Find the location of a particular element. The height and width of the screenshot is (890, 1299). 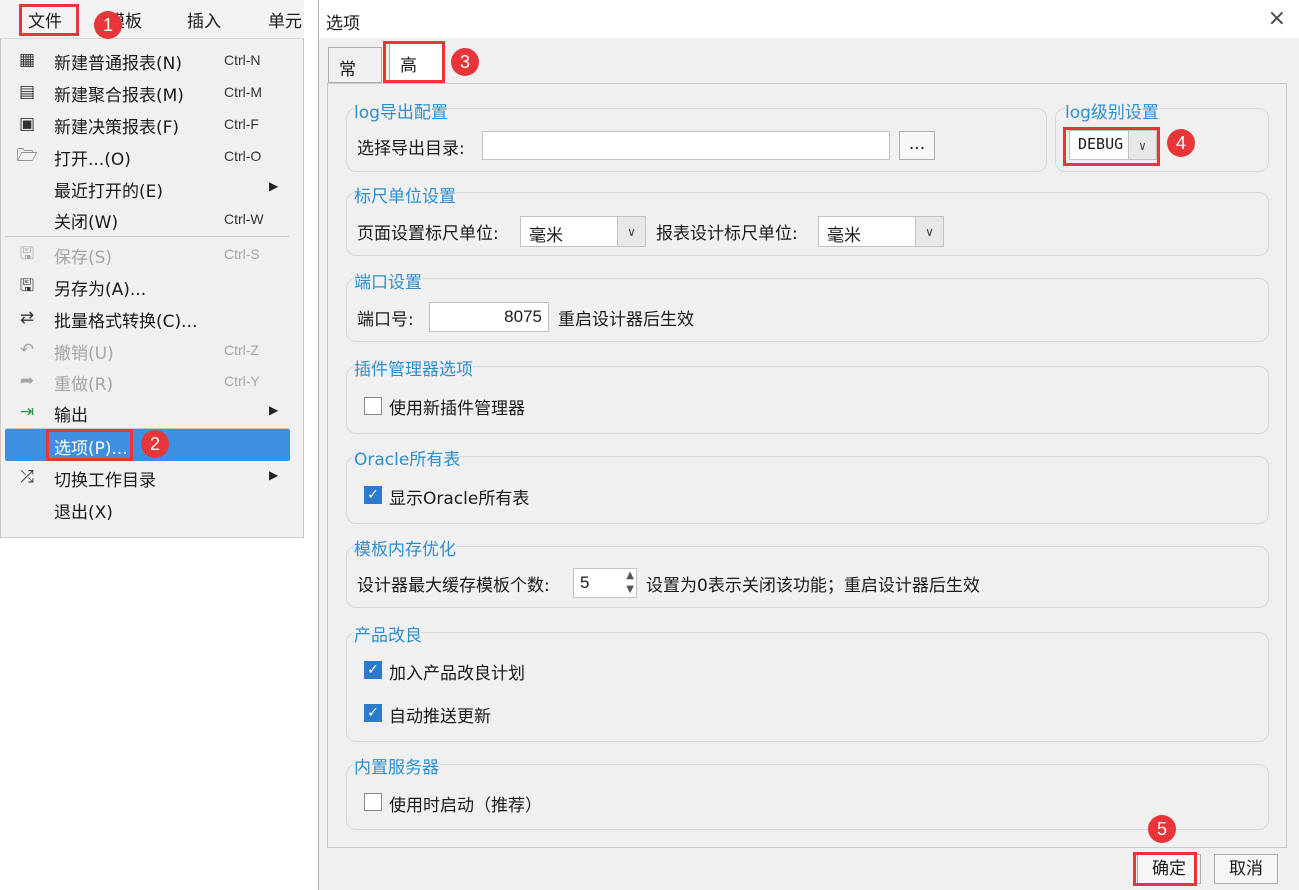

cancel-button: 取消 is located at coordinates (1246, 869).